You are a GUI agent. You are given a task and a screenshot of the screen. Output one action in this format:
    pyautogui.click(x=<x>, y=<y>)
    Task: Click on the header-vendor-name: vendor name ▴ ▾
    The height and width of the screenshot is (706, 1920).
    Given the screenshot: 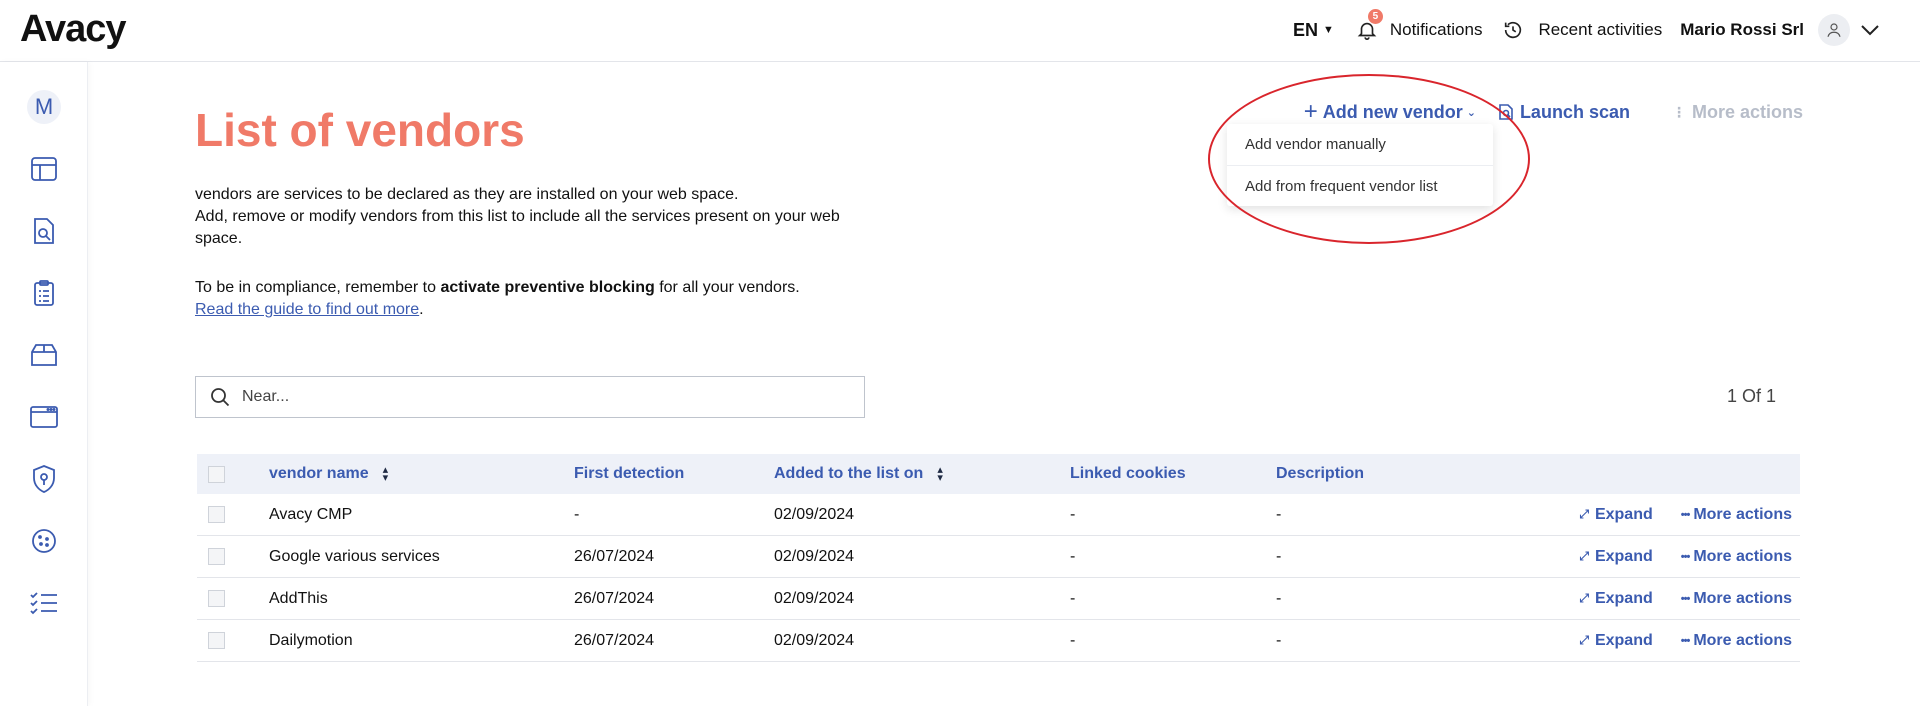 What is the action you would take?
    pyautogui.click(x=421, y=474)
    